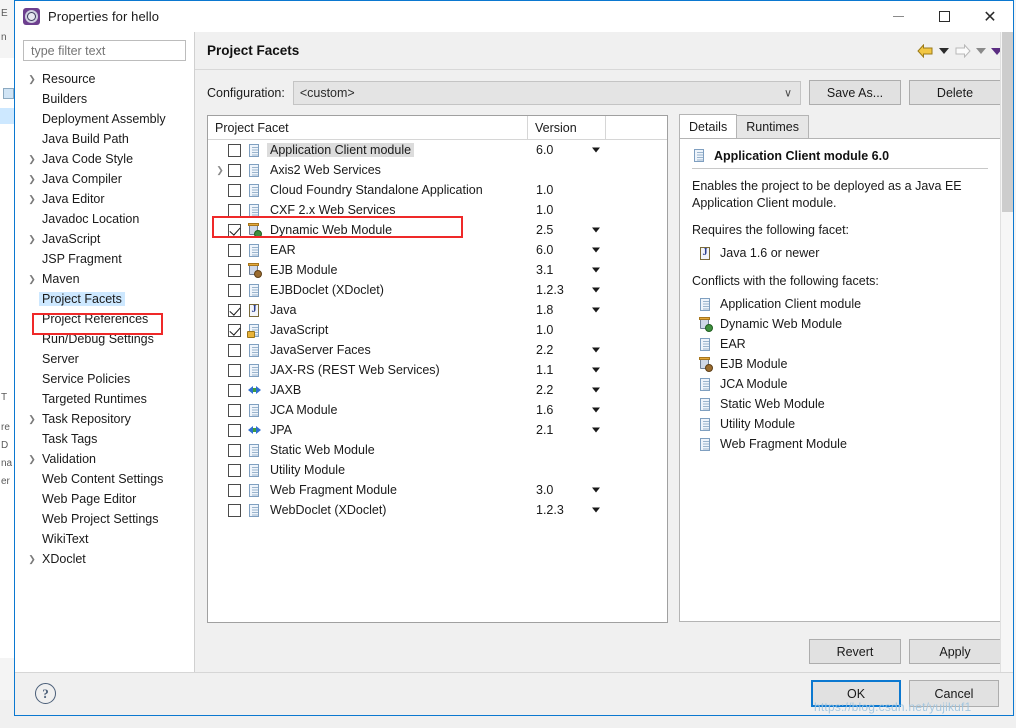 The height and width of the screenshot is (728, 1016). I want to click on facet-row: ❯JAX-RS (REST Web Services)1.1, so click(437, 370).